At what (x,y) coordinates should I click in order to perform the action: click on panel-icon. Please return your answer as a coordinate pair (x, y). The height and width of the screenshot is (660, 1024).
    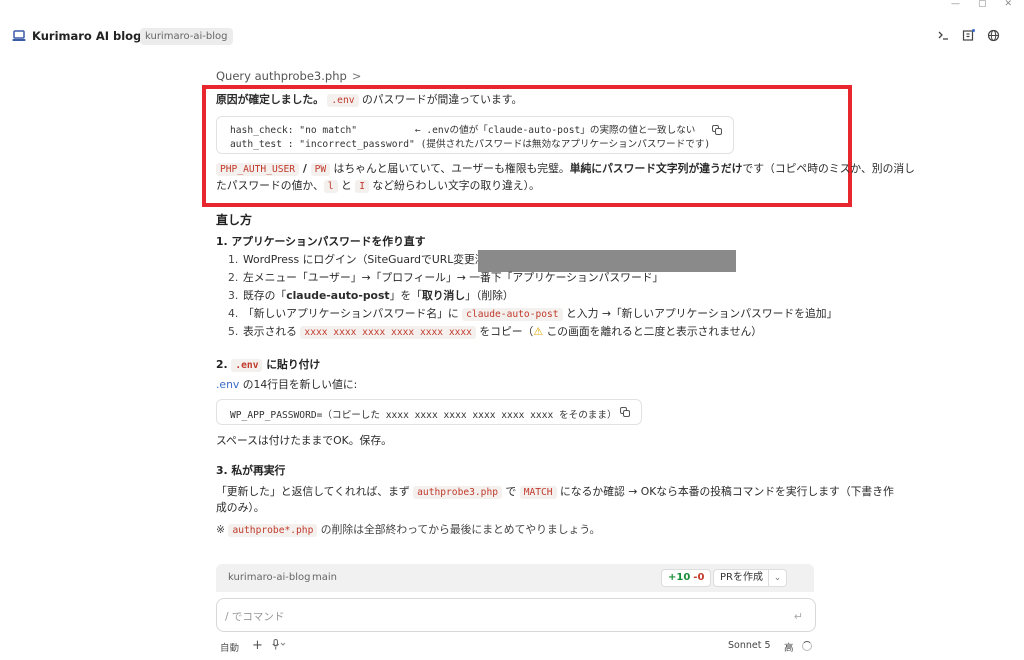
    Looking at the image, I should click on (968, 35).